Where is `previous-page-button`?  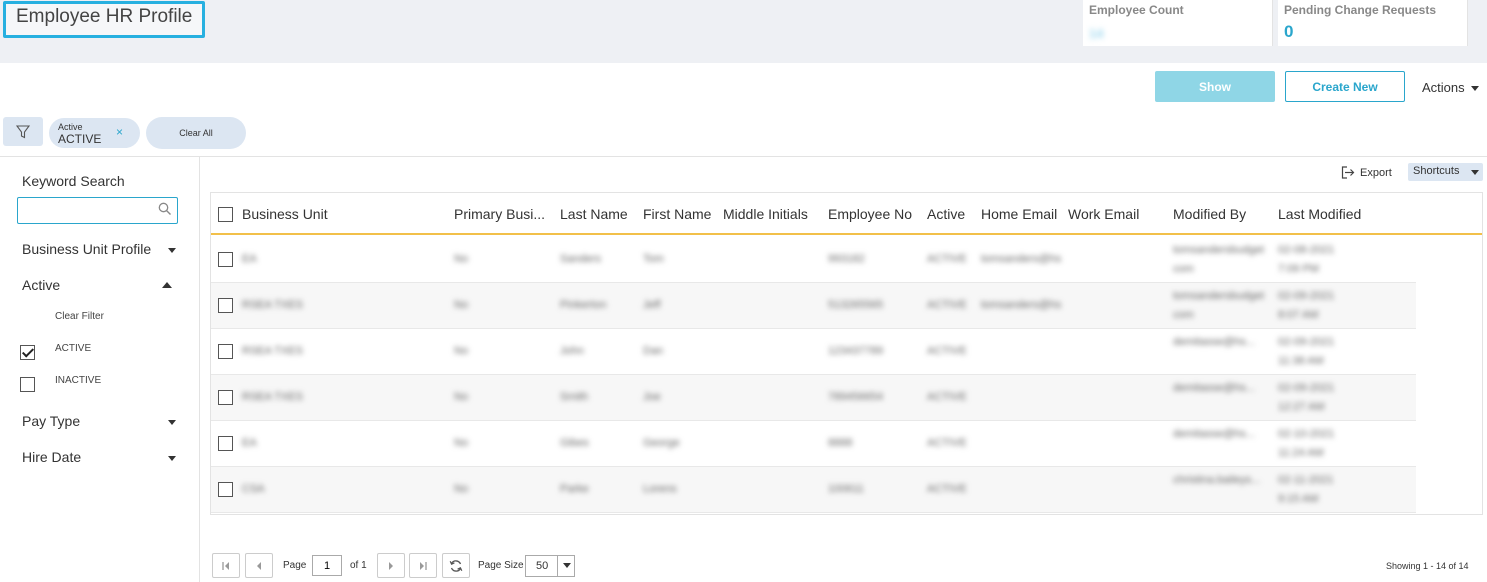 previous-page-button is located at coordinates (259, 565).